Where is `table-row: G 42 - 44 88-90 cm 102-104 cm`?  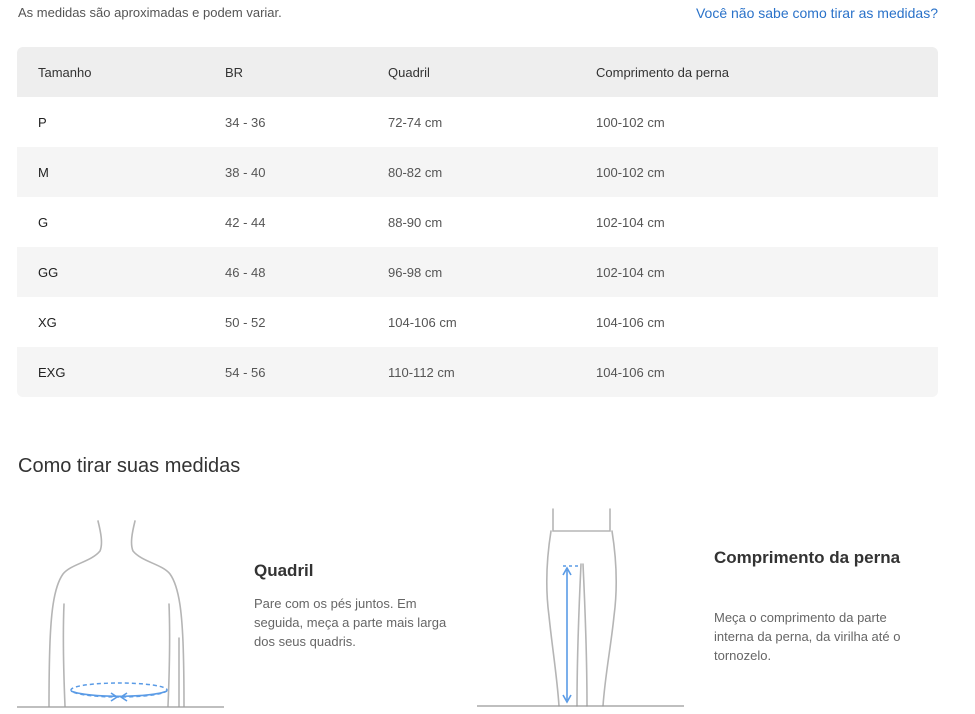 table-row: G 42 - 44 88-90 cm 102-104 cm is located at coordinates (477, 222).